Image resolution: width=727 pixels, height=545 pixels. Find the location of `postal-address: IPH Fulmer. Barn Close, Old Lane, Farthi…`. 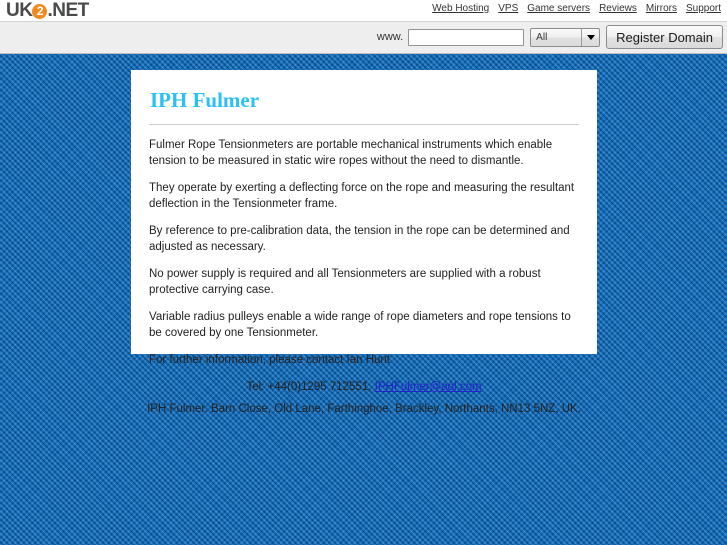

postal-address: IPH Fulmer. Barn Close, Old Lane, Farthi… is located at coordinates (364, 408).